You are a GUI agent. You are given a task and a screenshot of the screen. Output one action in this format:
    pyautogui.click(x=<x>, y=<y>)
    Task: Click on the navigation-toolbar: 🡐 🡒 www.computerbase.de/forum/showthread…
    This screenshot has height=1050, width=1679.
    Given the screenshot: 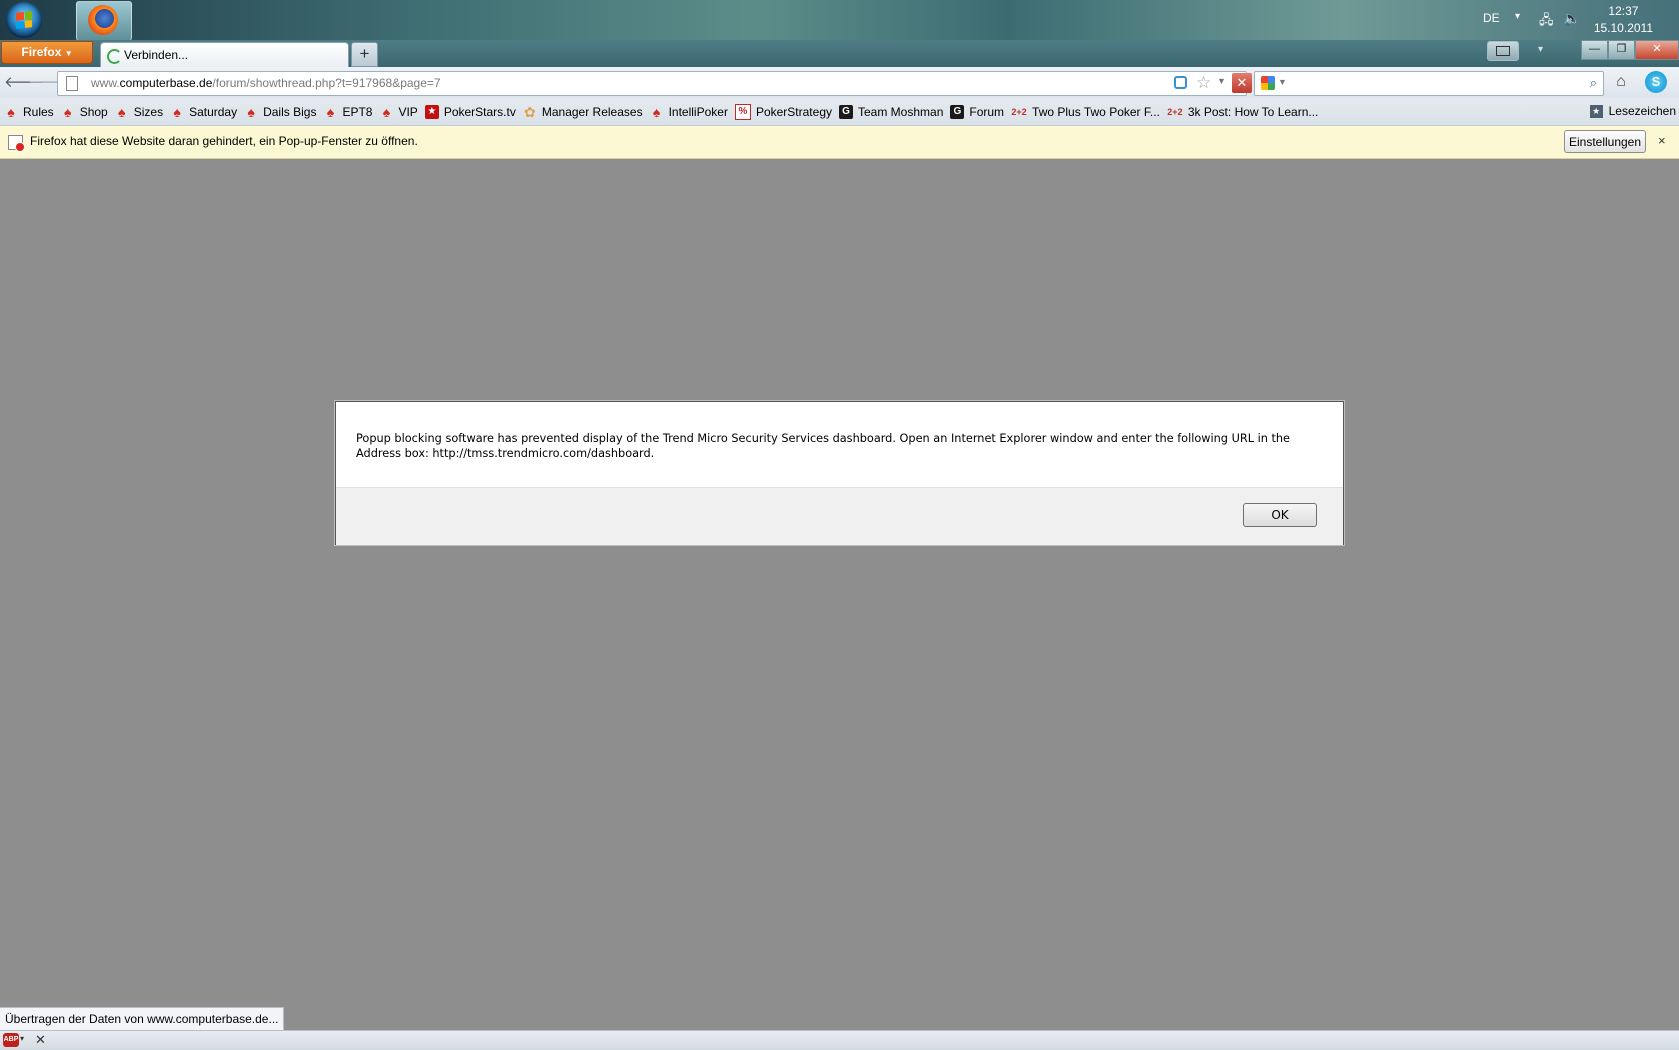 What is the action you would take?
    pyautogui.click(x=839, y=83)
    